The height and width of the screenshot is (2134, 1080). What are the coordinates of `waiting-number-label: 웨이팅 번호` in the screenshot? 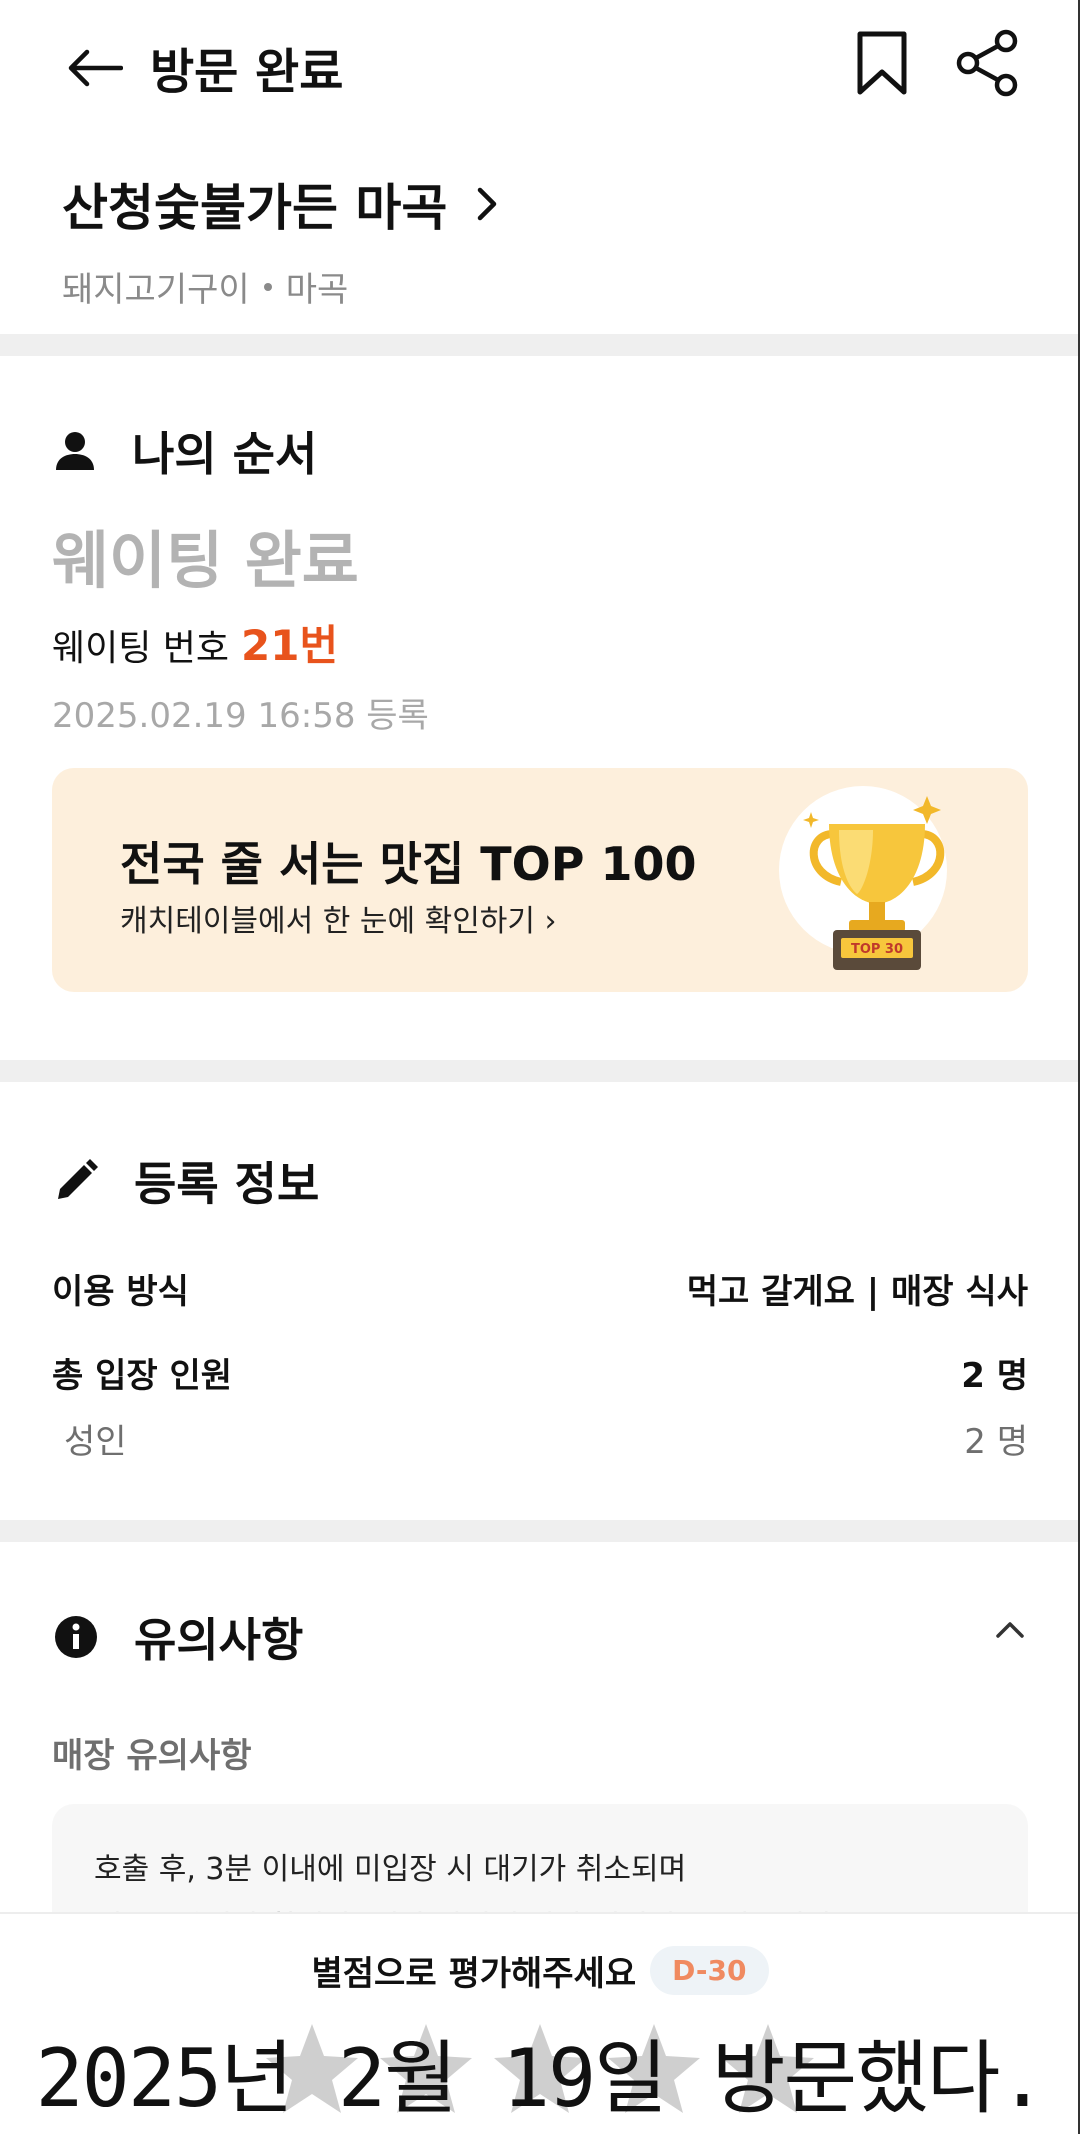 It's located at (141, 648).